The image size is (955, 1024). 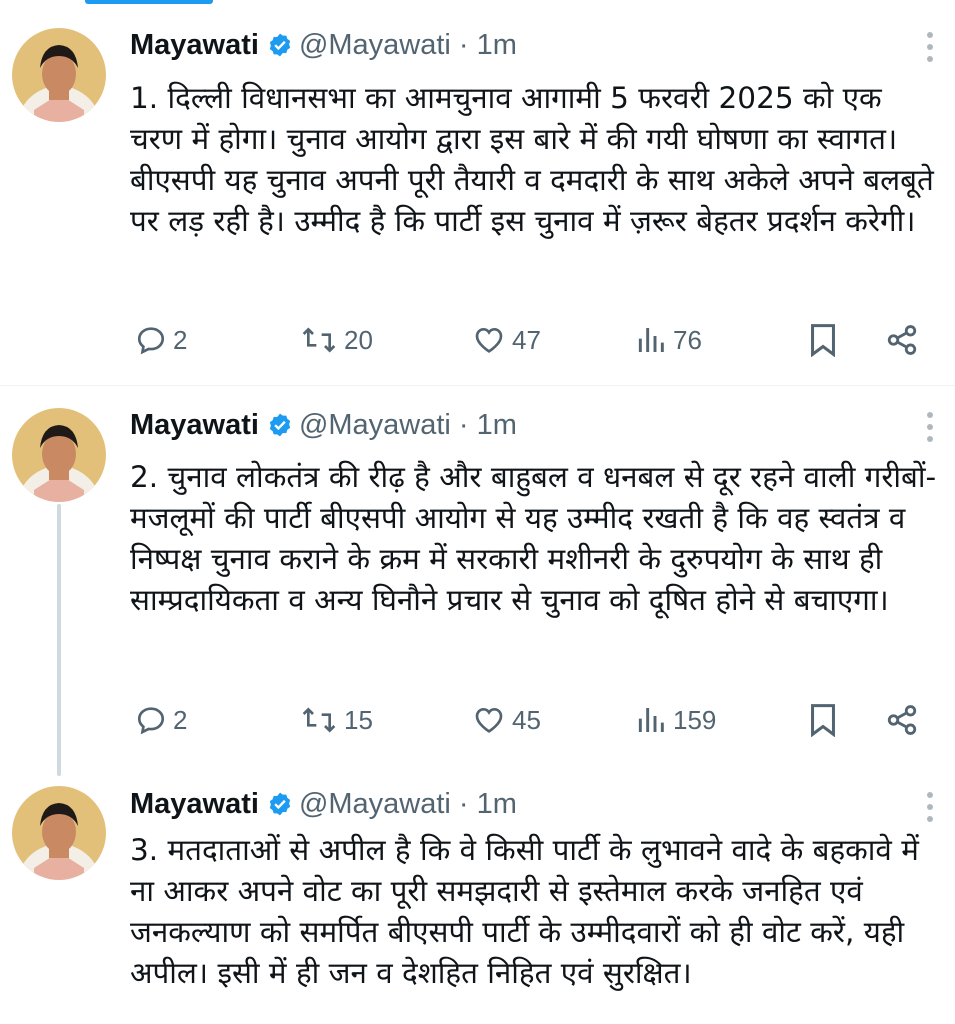 What do you see at coordinates (695, 719) in the screenshot?
I see `views-count: 159` at bounding box center [695, 719].